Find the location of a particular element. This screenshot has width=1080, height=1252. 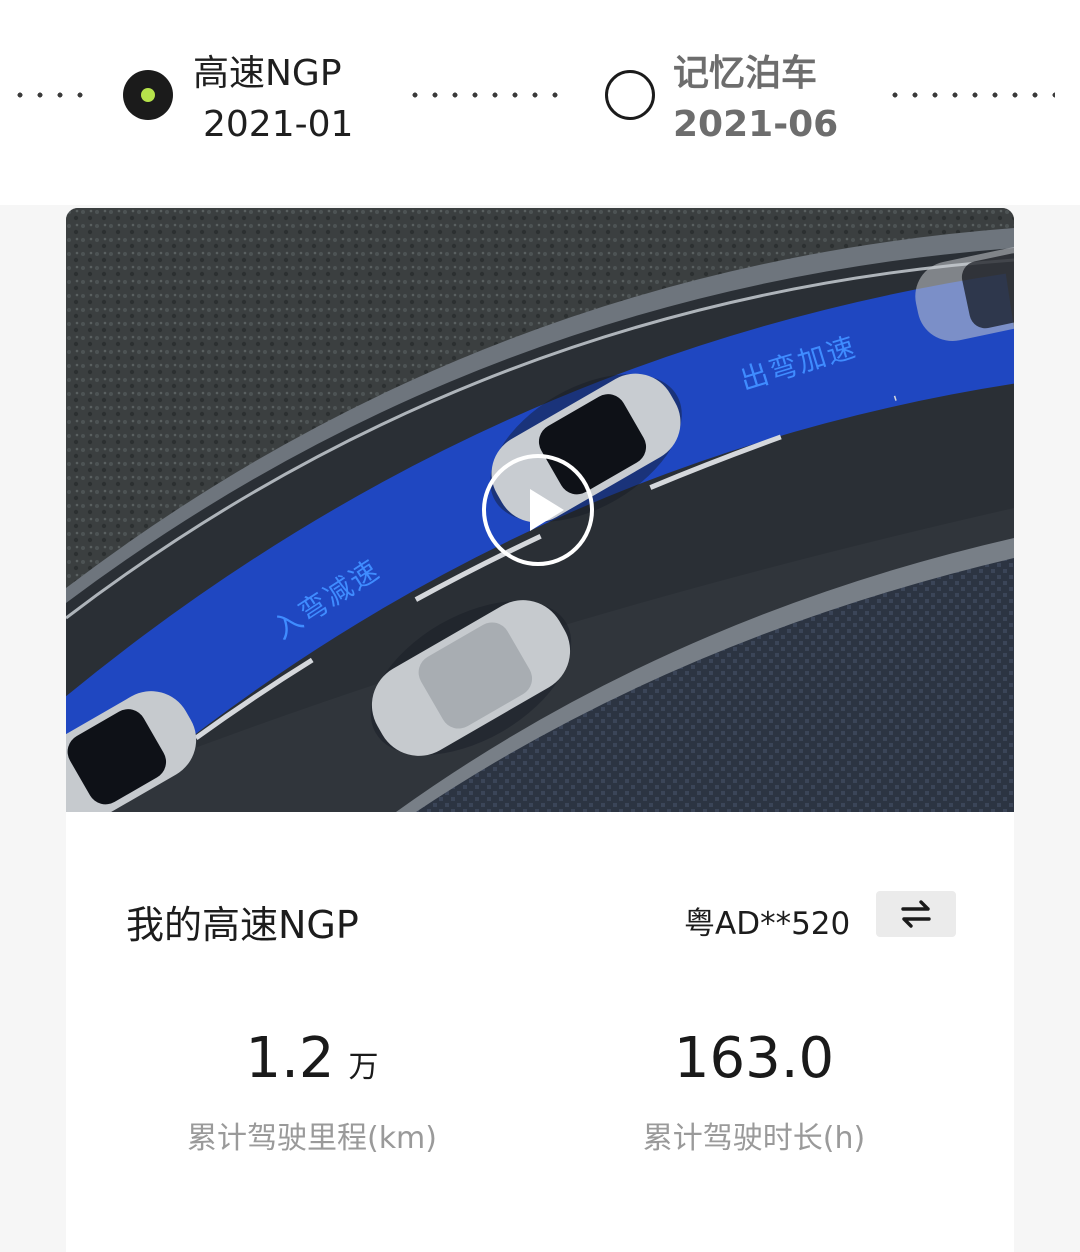

milestone-date: 2021-06 is located at coordinates (756, 124).